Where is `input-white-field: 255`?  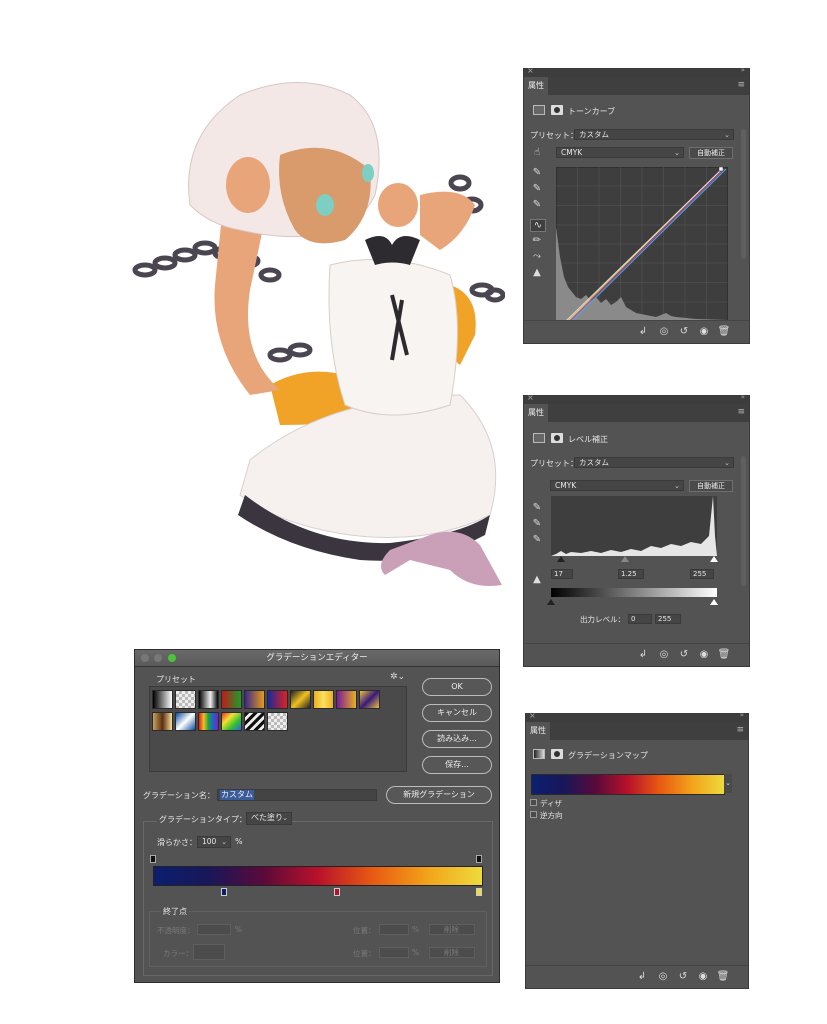
input-white-field: 255 is located at coordinates (702, 574).